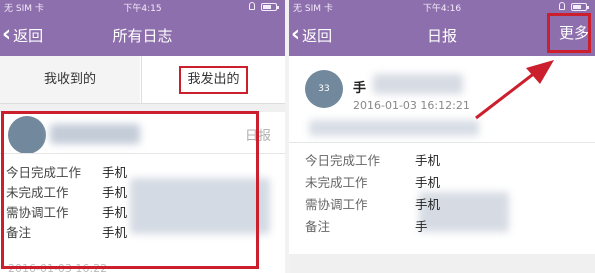 The height and width of the screenshot is (273, 595). I want to click on log-tabs: 我收到的 我发出的, so click(142, 80).